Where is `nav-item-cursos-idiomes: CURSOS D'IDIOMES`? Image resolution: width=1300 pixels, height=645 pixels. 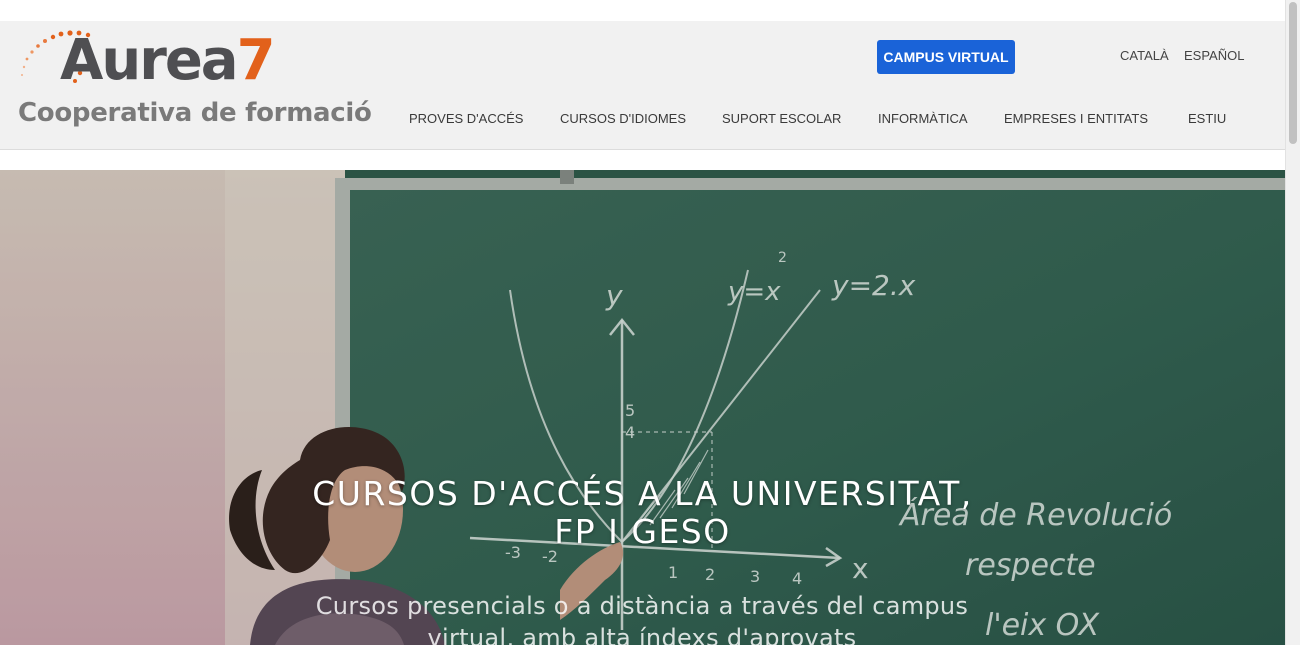
nav-item-cursos-idiomes: CURSOS D'IDIOMES is located at coordinates (623, 118).